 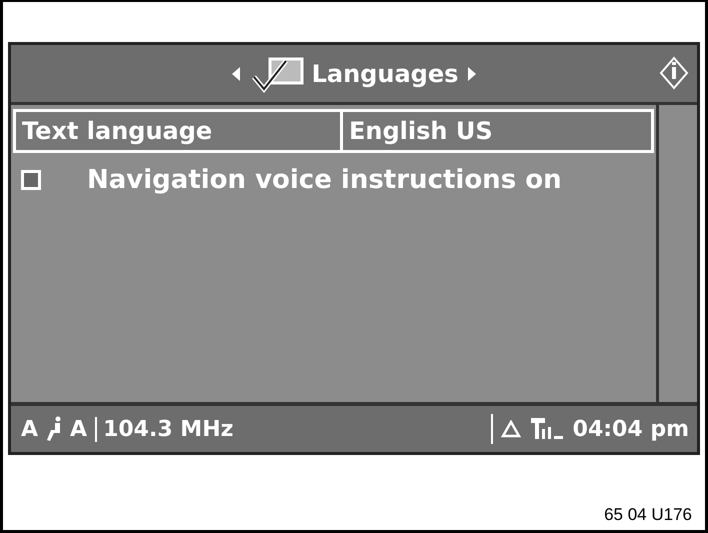 What do you see at coordinates (674, 73) in the screenshot?
I see `info-icon` at bounding box center [674, 73].